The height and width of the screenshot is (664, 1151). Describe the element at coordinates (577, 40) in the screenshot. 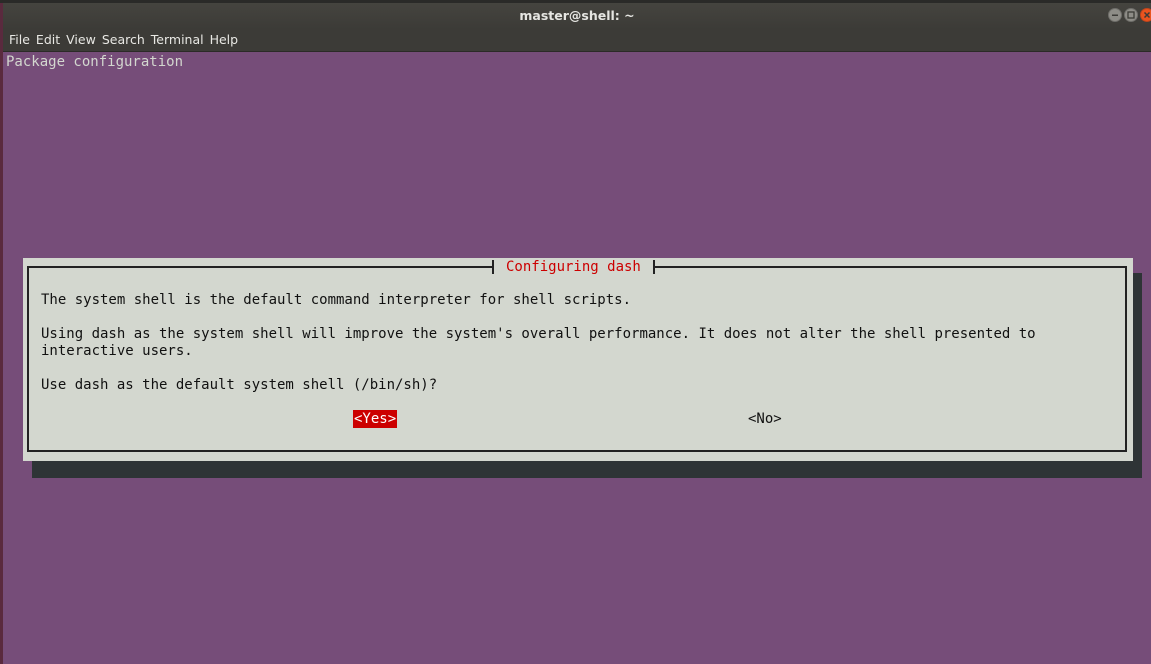

I see `menubar: File Edit View Search Terminal Help` at that location.